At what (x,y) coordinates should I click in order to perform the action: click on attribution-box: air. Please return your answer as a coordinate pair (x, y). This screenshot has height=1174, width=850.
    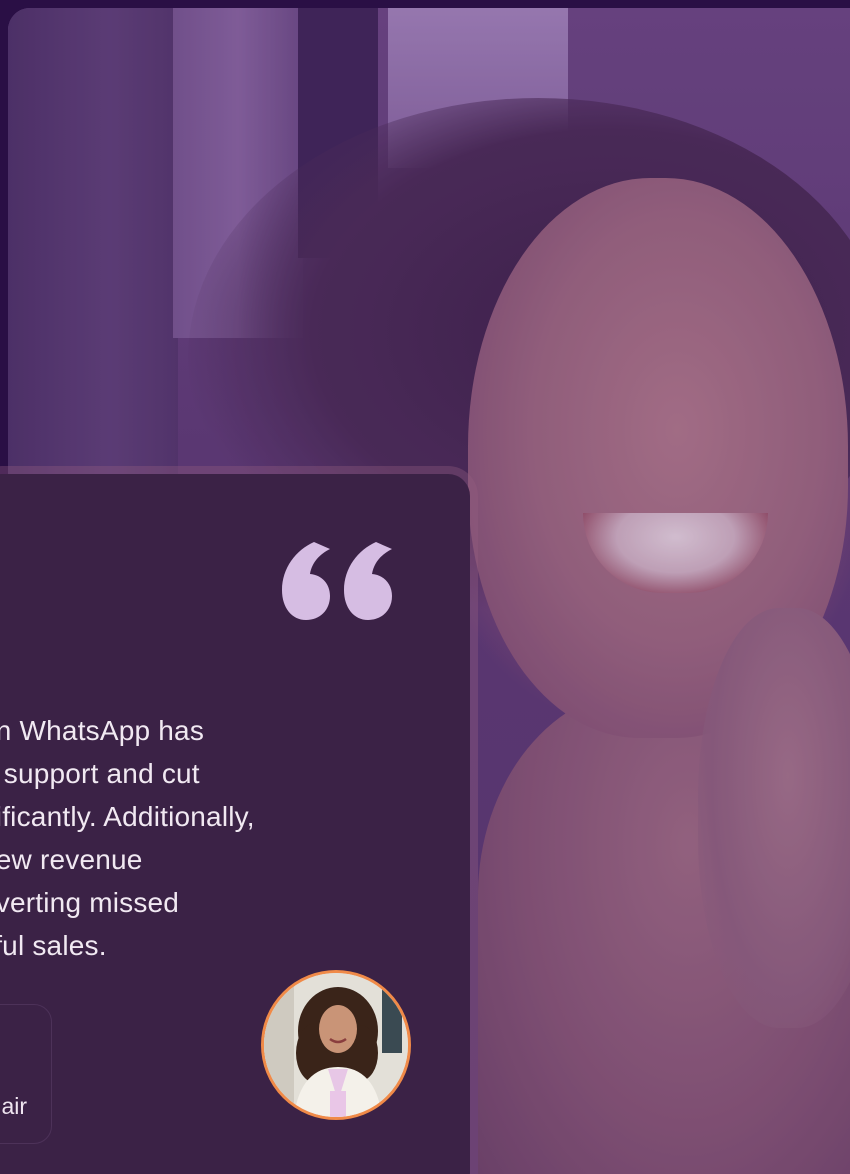
    Looking at the image, I should click on (26, 1074).